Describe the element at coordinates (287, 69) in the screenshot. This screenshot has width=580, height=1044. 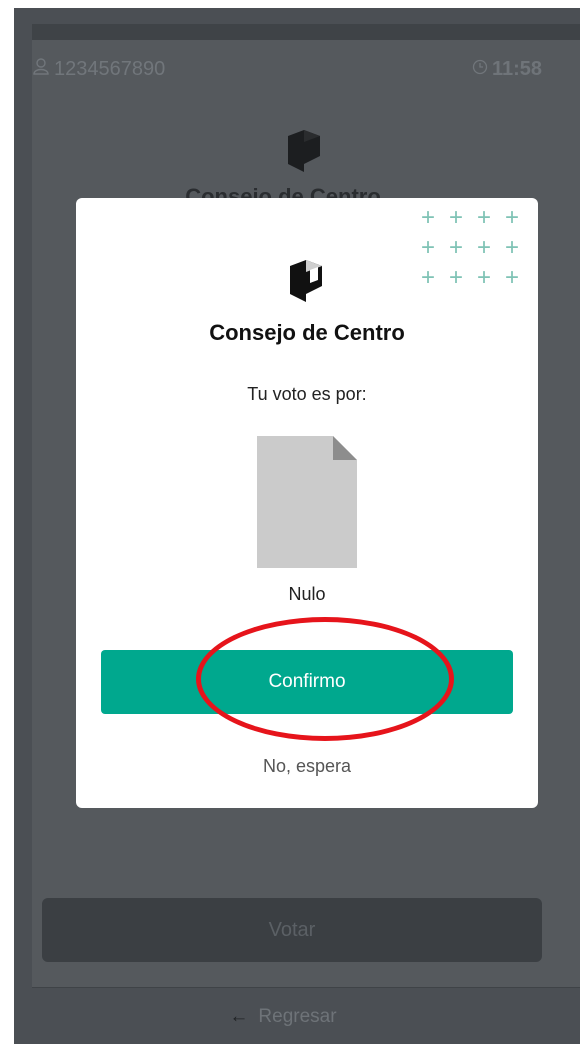
I see `status-bar: 1234567890 11:58` at that location.